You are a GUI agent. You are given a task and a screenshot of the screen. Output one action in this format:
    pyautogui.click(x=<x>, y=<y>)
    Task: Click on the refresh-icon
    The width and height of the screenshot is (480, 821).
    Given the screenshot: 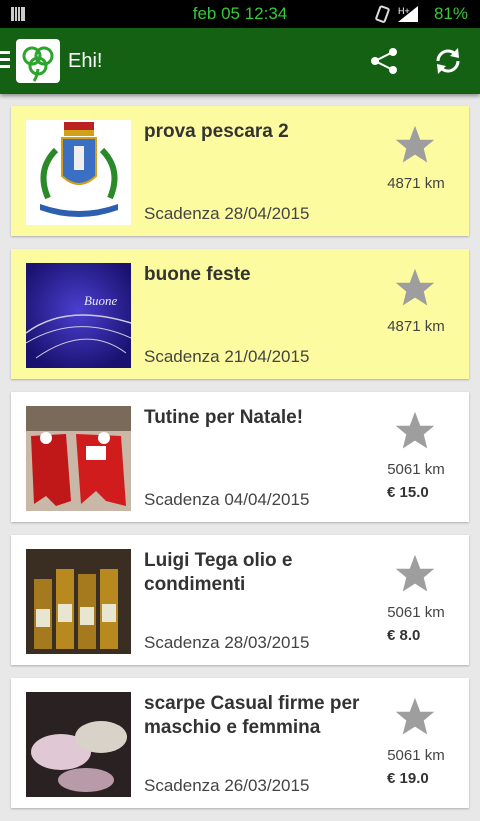 What is the action you would take?
    pyautogui.click(x=448, y=61)
    